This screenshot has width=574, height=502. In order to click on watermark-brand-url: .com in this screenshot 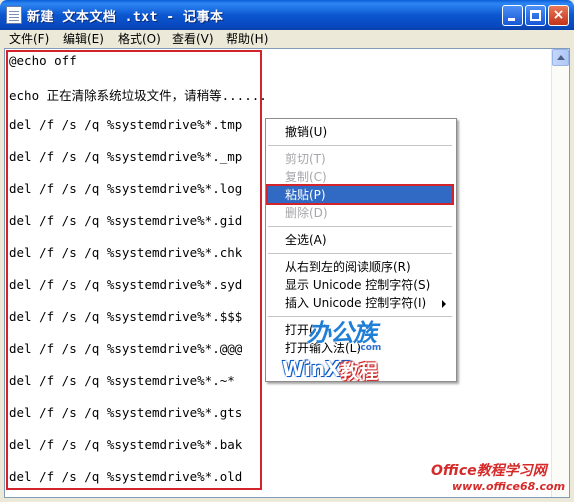, I will do `click(369, 348)`.